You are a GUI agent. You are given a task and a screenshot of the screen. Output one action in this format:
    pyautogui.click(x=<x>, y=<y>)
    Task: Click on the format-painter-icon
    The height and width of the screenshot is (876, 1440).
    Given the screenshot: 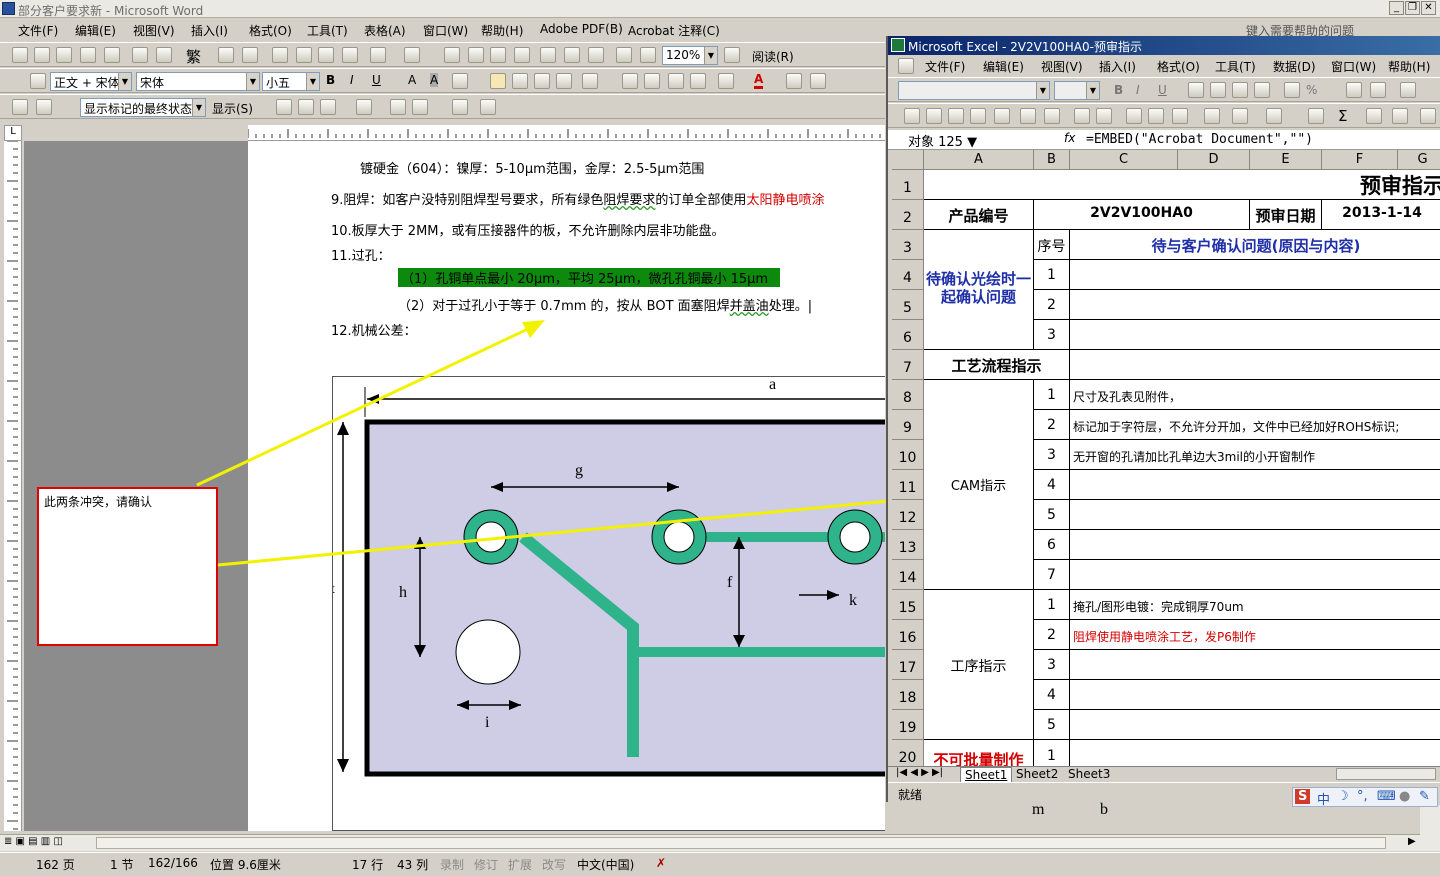 What is the action you would take?
    pyautogui.click(x=350, y=55)
    